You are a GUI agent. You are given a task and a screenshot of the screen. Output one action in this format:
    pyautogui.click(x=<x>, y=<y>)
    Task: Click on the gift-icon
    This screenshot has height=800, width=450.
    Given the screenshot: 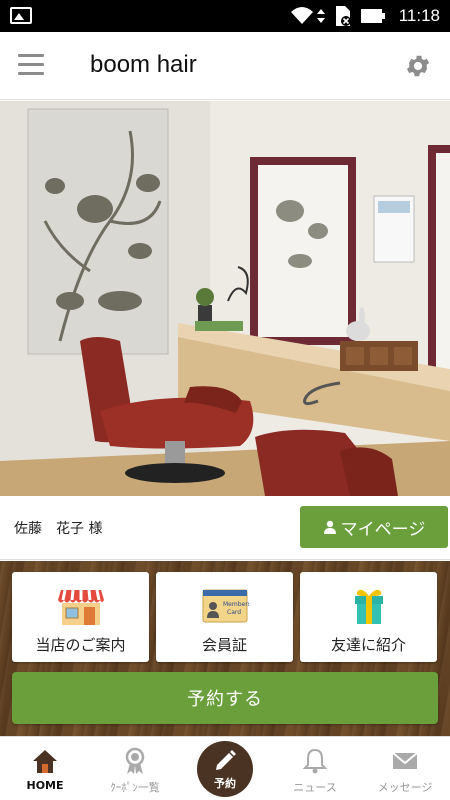 What is the action you would take?
    pyautogui.click(x=368, y=606)
    